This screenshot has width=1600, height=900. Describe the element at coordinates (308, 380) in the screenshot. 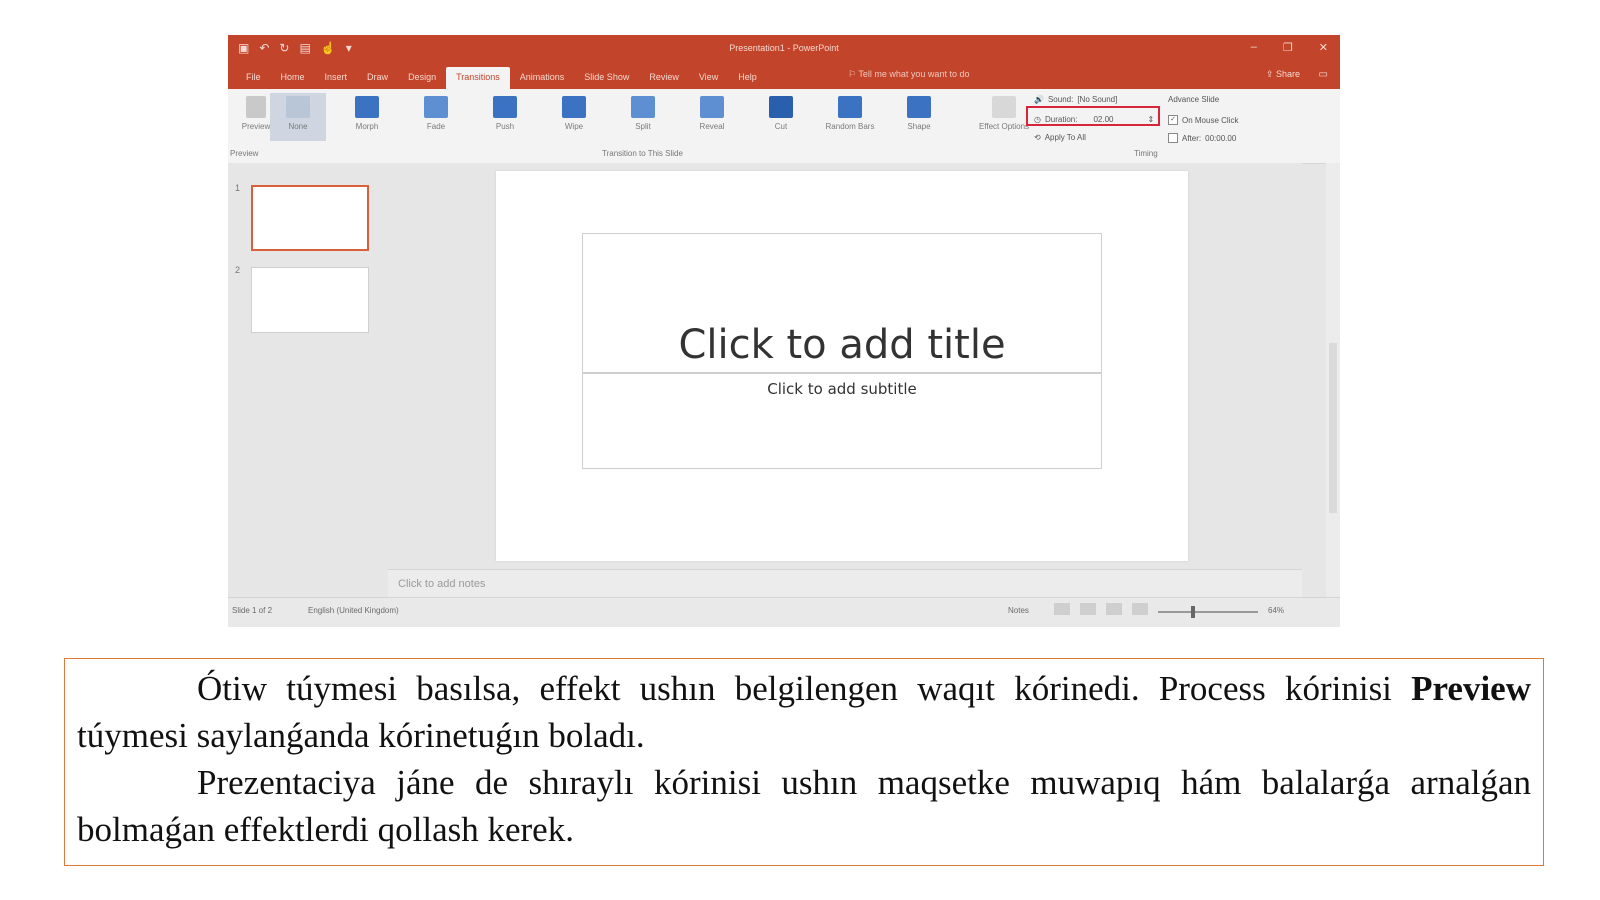

I see `slide-thumbnails-pane: 1 2` at that location.